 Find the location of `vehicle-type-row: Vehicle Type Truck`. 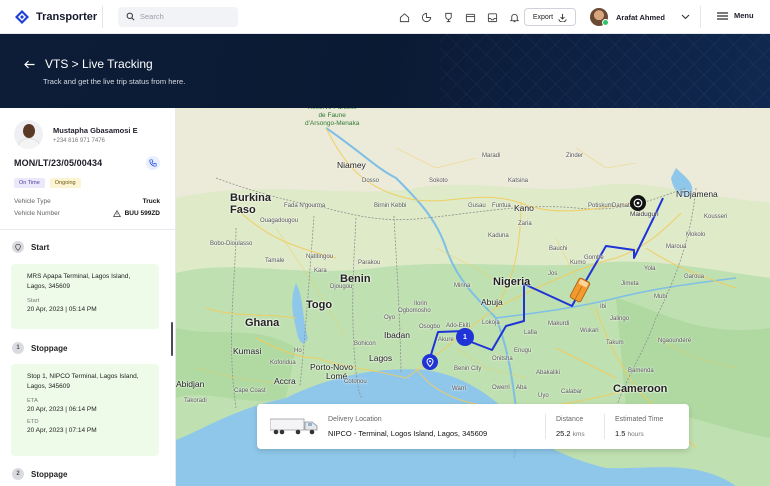

vehicle-type-row: Vehicle Type Truck is located at coordinates (87, 201).